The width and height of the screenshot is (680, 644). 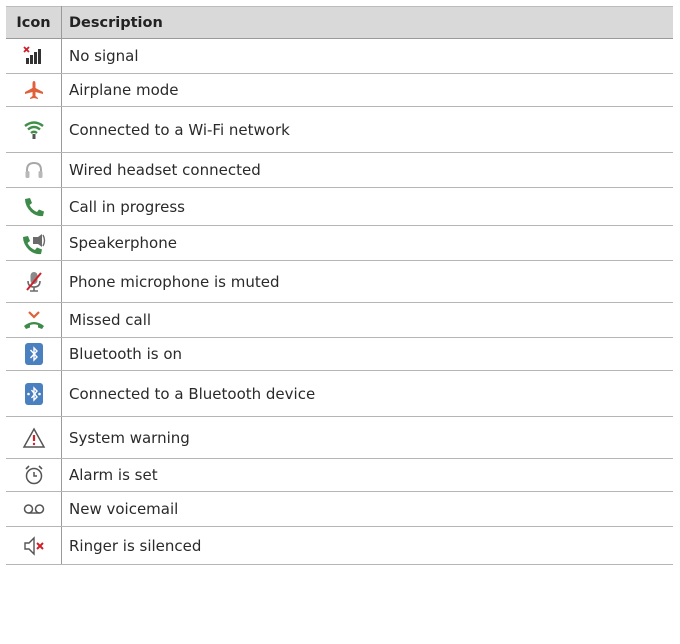 I want to click on ringer-silenced-icon, so click(x=33, y=545).